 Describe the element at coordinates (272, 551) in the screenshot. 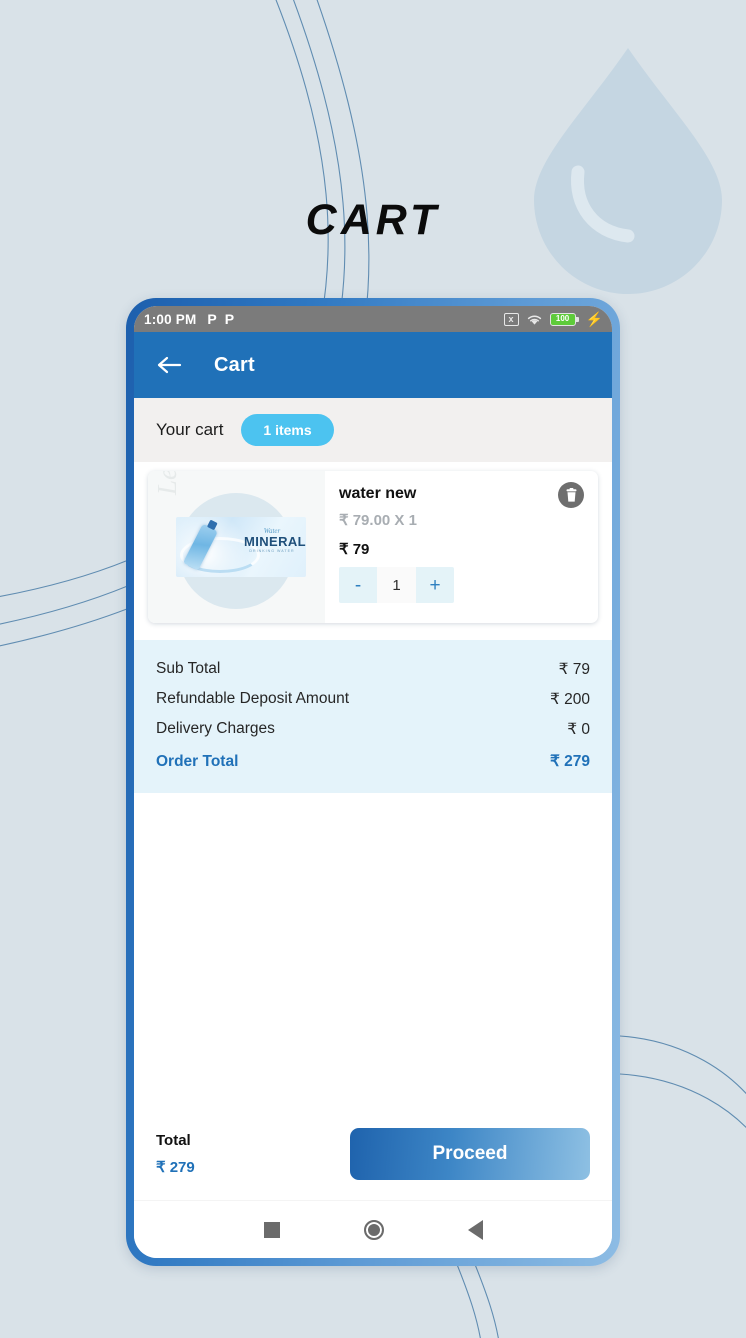

I see `banner-sub-text: DRINKING WATER` at that location.